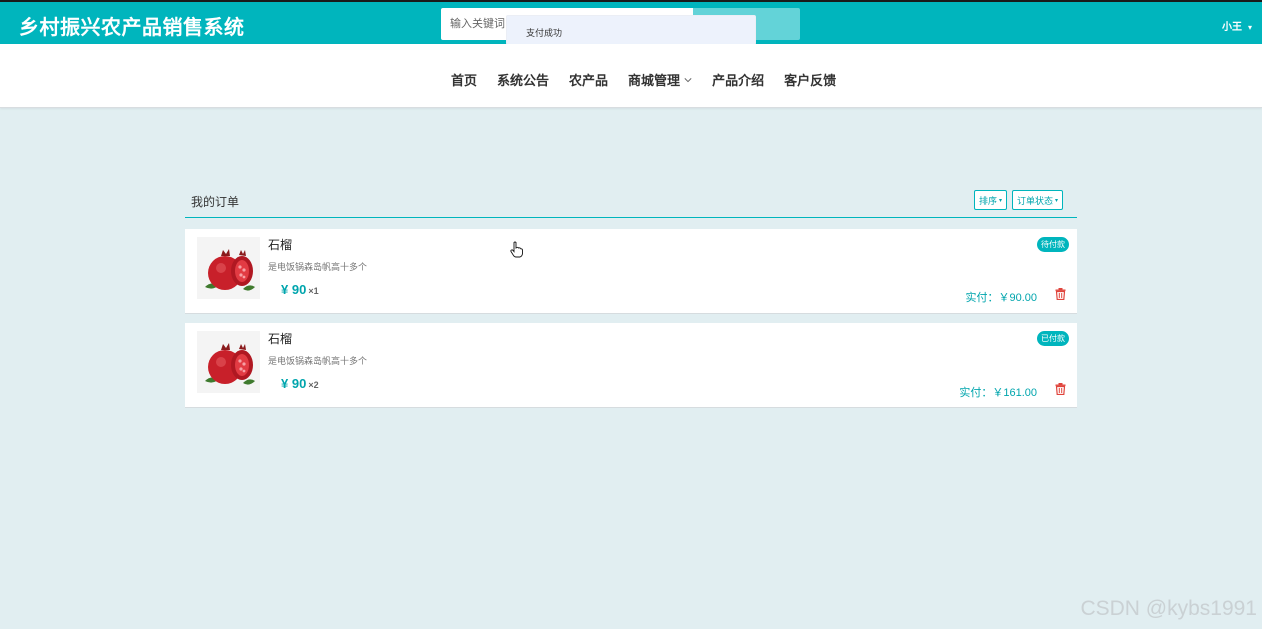  I want to click on order-status-dropdown: 订单状态 ▾, so click(1038, 200).